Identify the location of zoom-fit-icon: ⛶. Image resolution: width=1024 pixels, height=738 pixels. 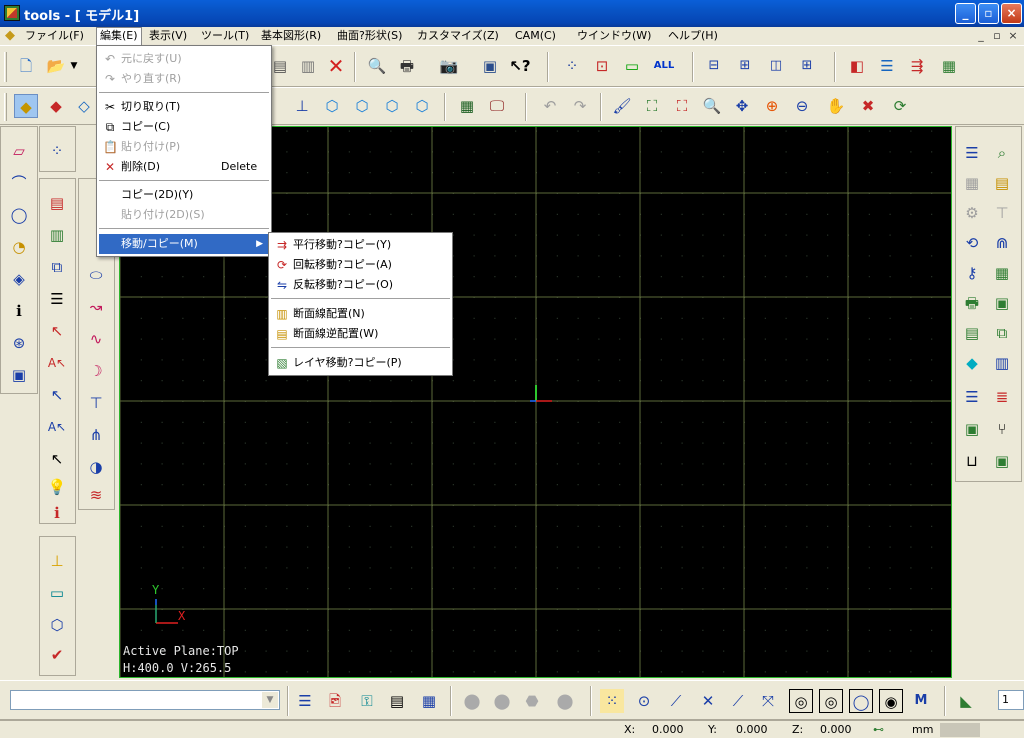
(652, 106).